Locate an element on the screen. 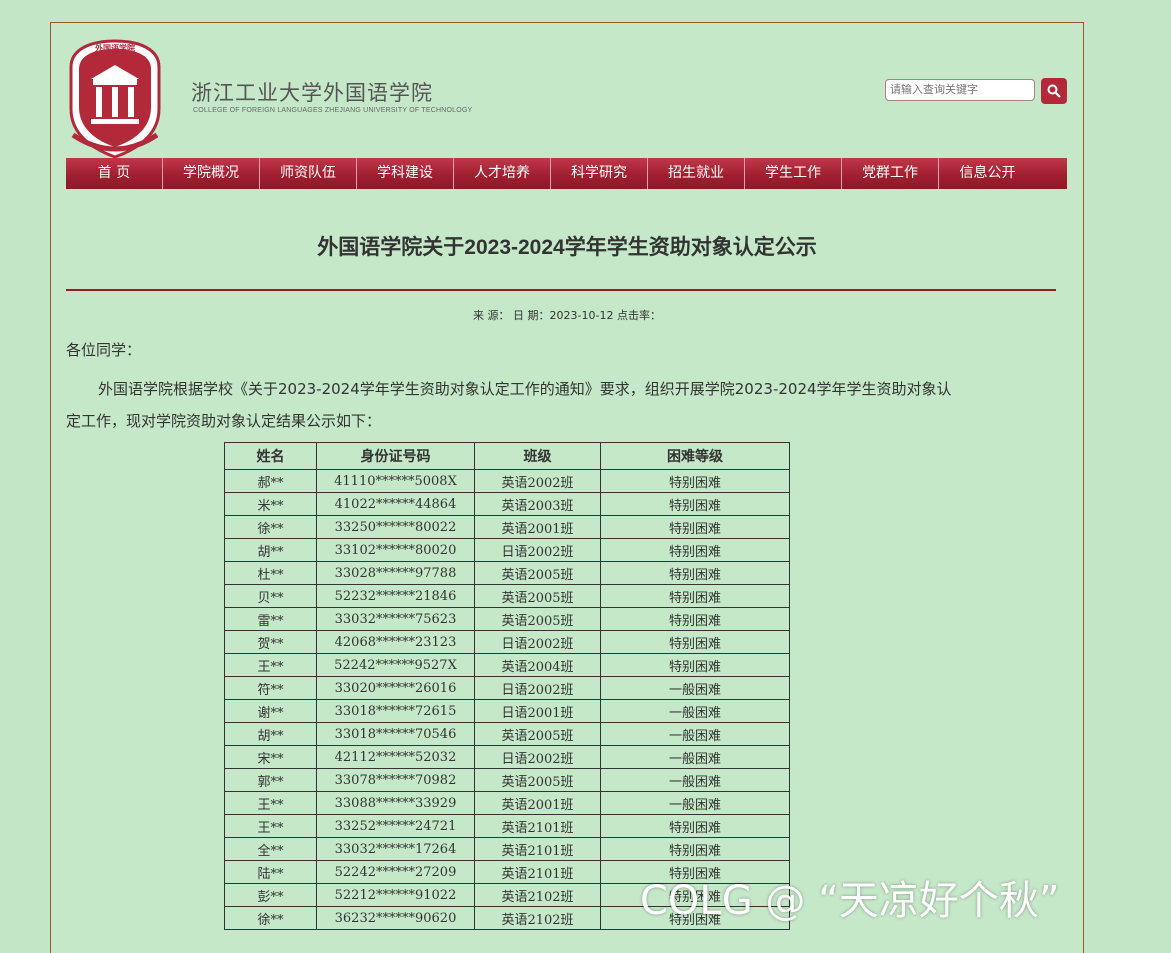  cell-id: 33018******70546 is located at coordinates (395, 734).